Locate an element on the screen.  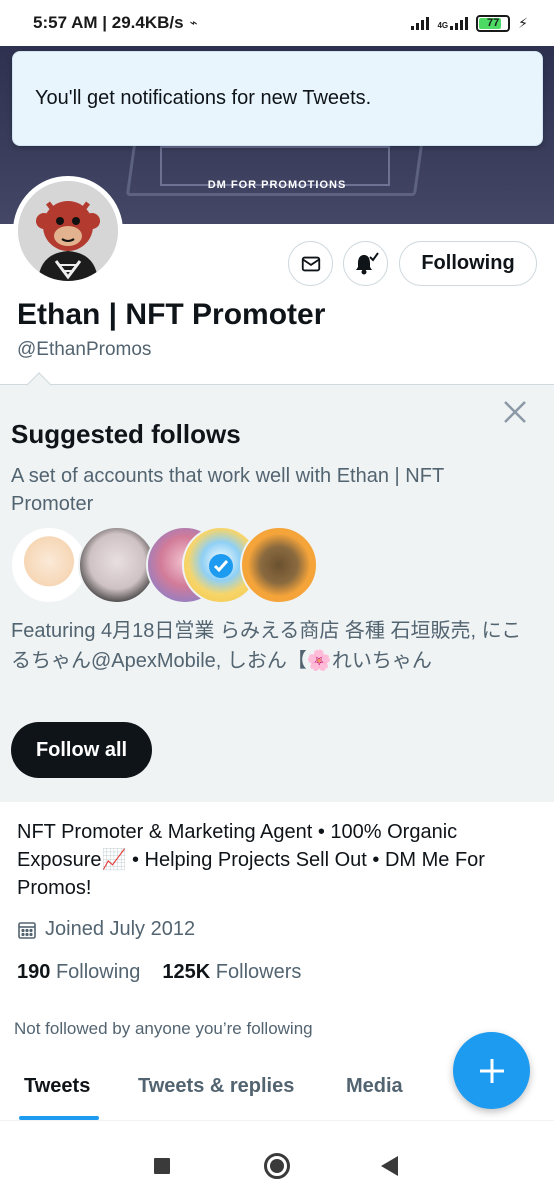
mail-icon is located at coordinates (310, 263).